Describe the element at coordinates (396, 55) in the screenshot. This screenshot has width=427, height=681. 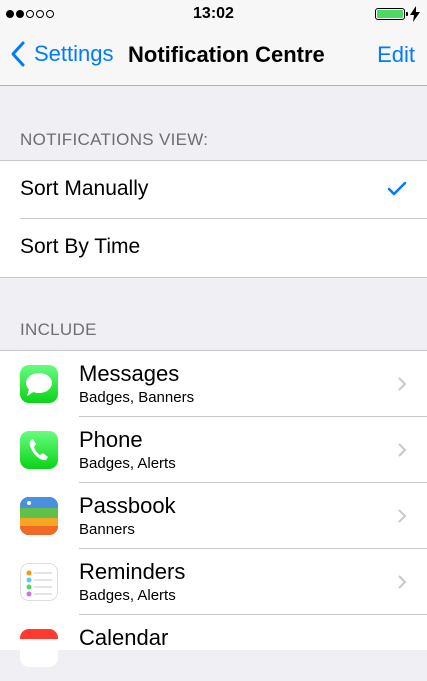
I see `edit-button: Edit` at that location.